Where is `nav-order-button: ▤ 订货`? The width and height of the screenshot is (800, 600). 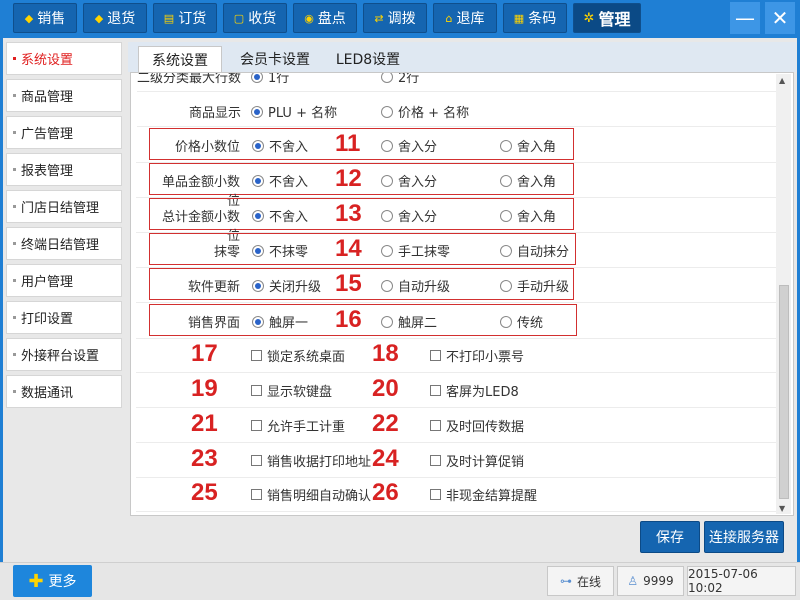
nav-order-button: ▤ 订货 is located at coordinates (185, 18).